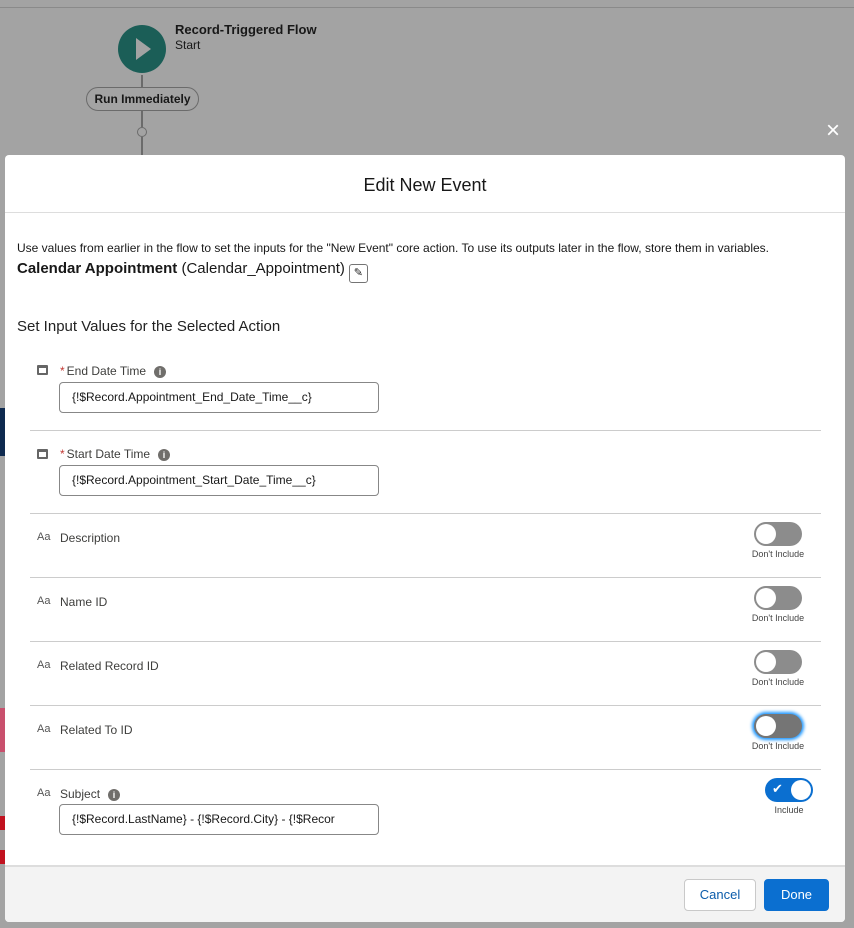 Image resolution: width=854 pixels, height=928 pixels. What do you see at coordinates (778, 598) in the screenshot?
I see `name-id-toggle` at bounding box center [778, 598].